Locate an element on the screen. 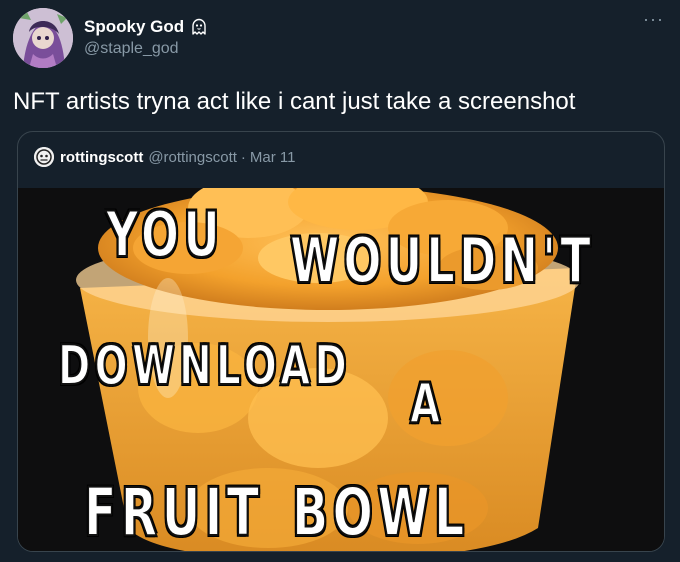 The width and height of the screenshot is (680, 562). quoted-tweet-header: rottingscott @rottingscott · Mar 11 is located at coordinates (165, 157).